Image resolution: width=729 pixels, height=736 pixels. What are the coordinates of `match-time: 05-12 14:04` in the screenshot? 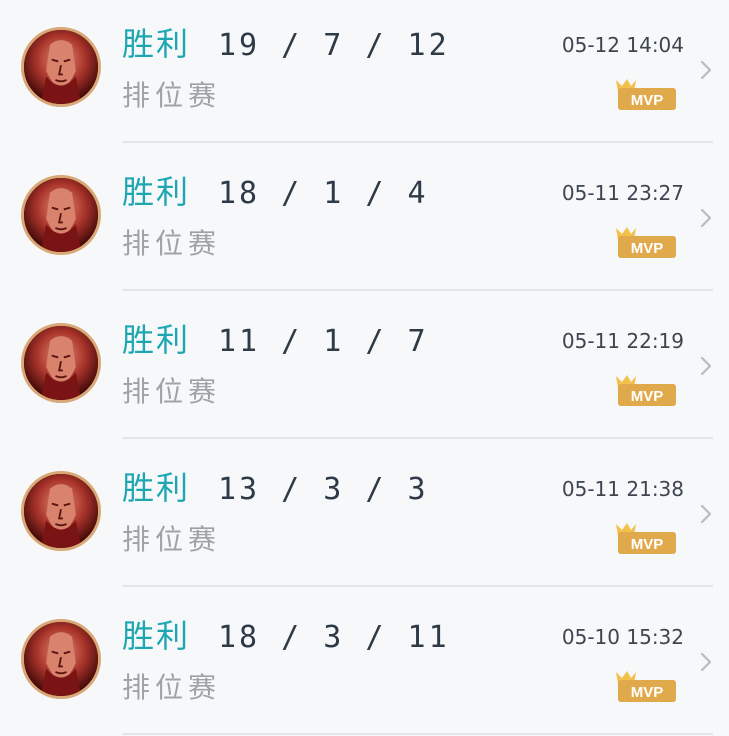 It's located at (622, 45).